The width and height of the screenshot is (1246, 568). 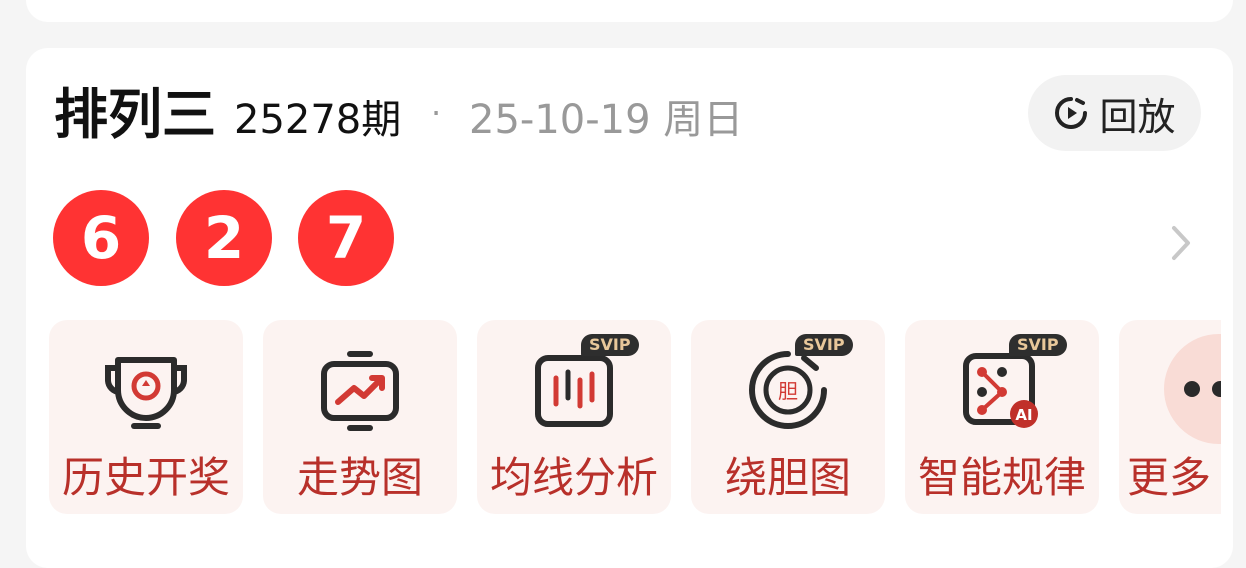 What do you see at coordinates (318, 120) in the screenshot?
I see `issue-number: 25278期` at bounding box center [318, 120].